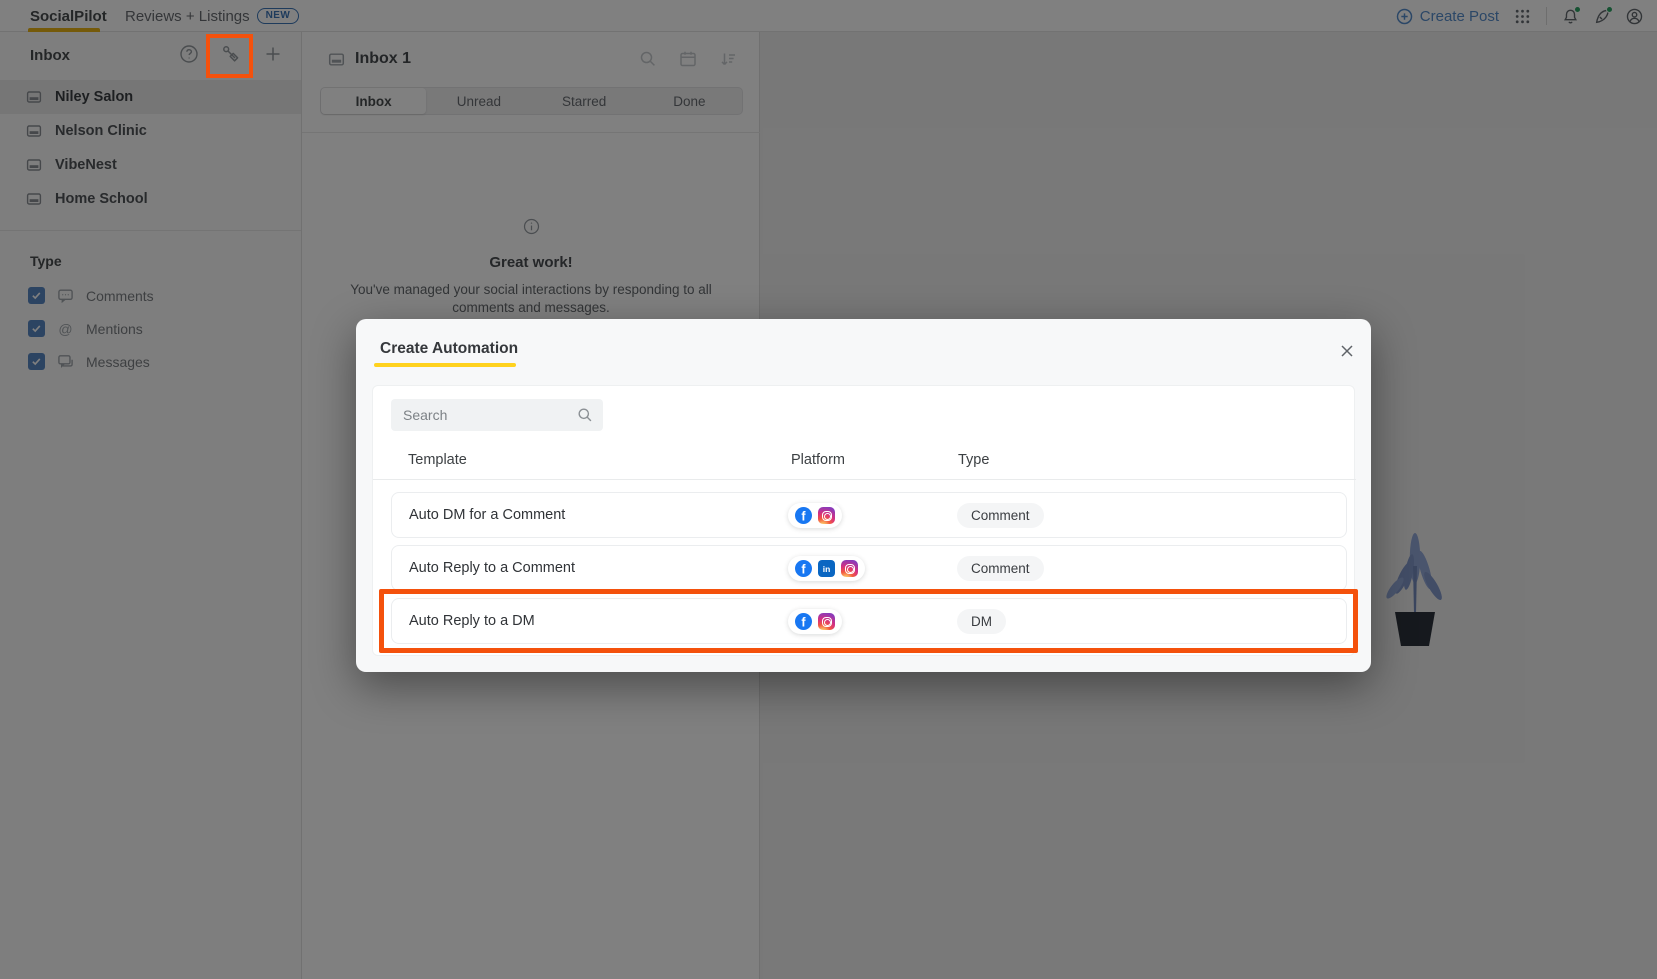 The width and height of the screenshot is (1657, 979). What do you see at coordinates (585, 415) in the screenshot?
I see `search-icon` at bounding box center [585, 415].